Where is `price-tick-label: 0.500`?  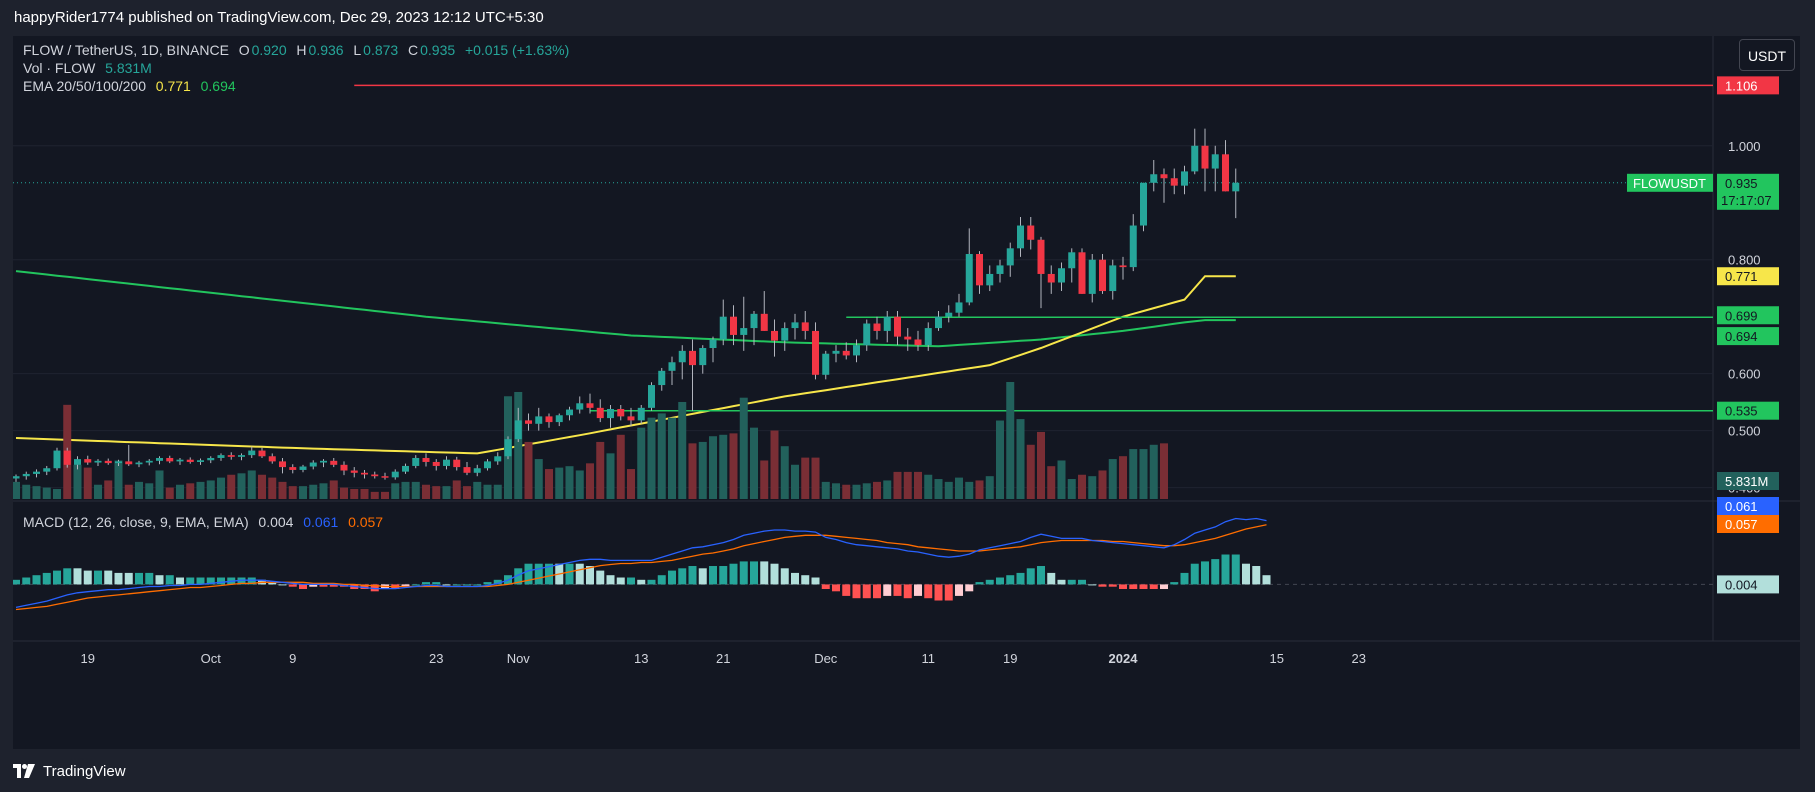 price-tick-label: 0.500 is located at coordinates (1744, 431).